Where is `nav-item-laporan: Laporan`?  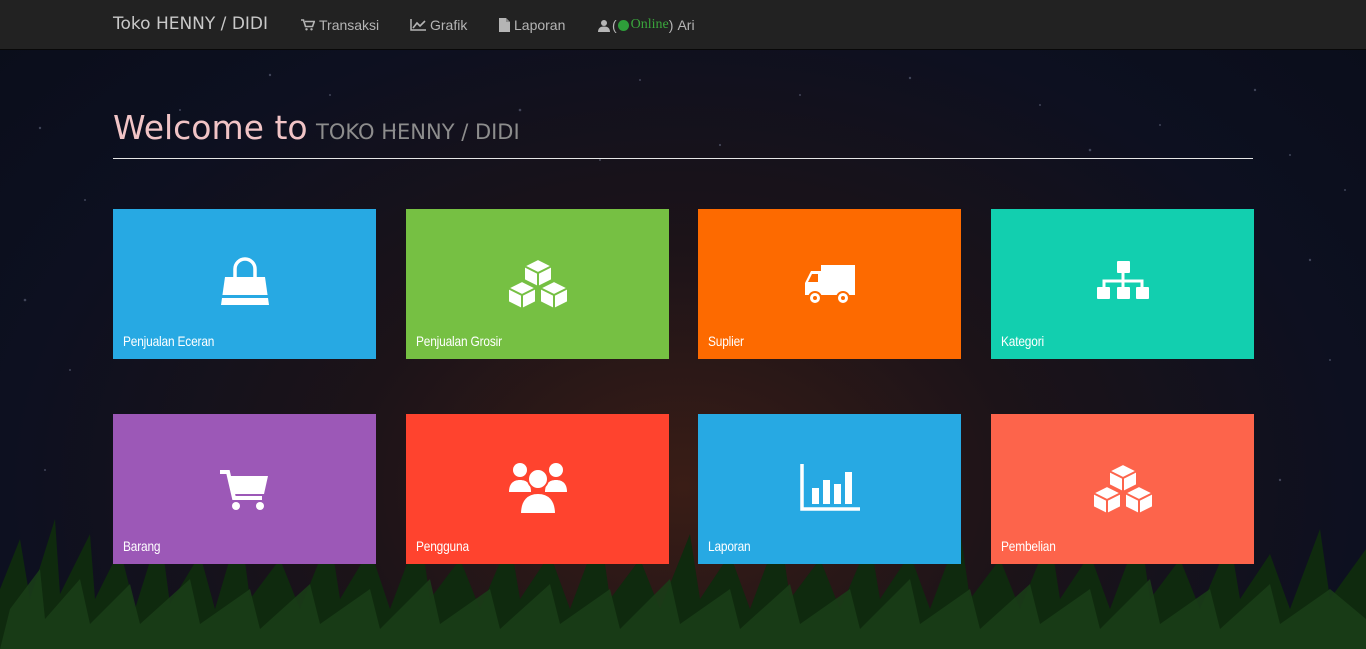
nav-item-laporan: Laporan is located at coordinates (532, 25).